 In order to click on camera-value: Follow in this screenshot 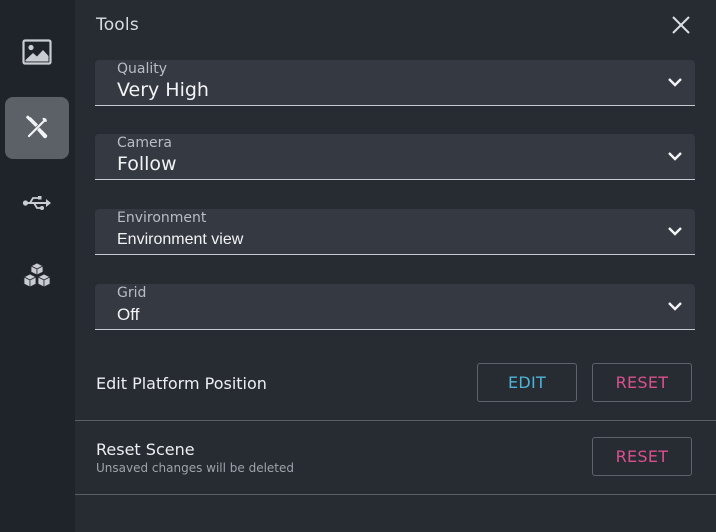, I will do `click(147, 164)`.